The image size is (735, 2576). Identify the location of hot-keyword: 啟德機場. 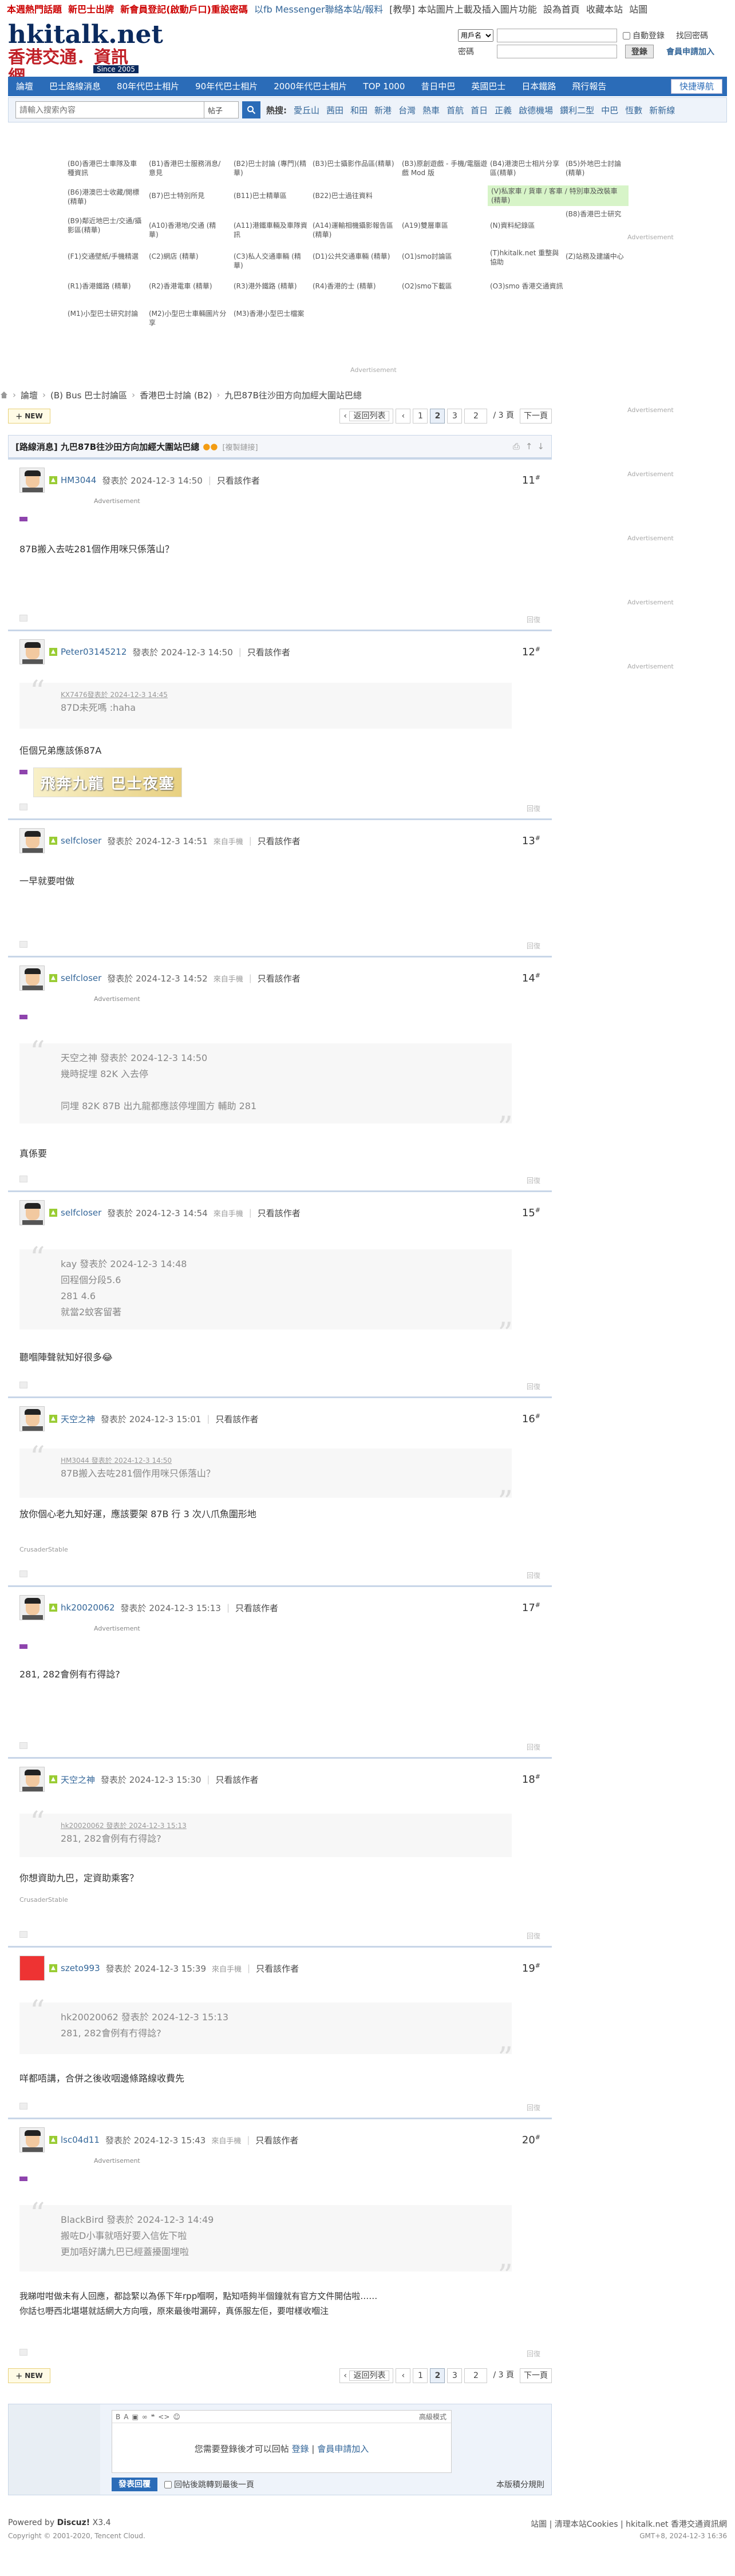
(536, 110).